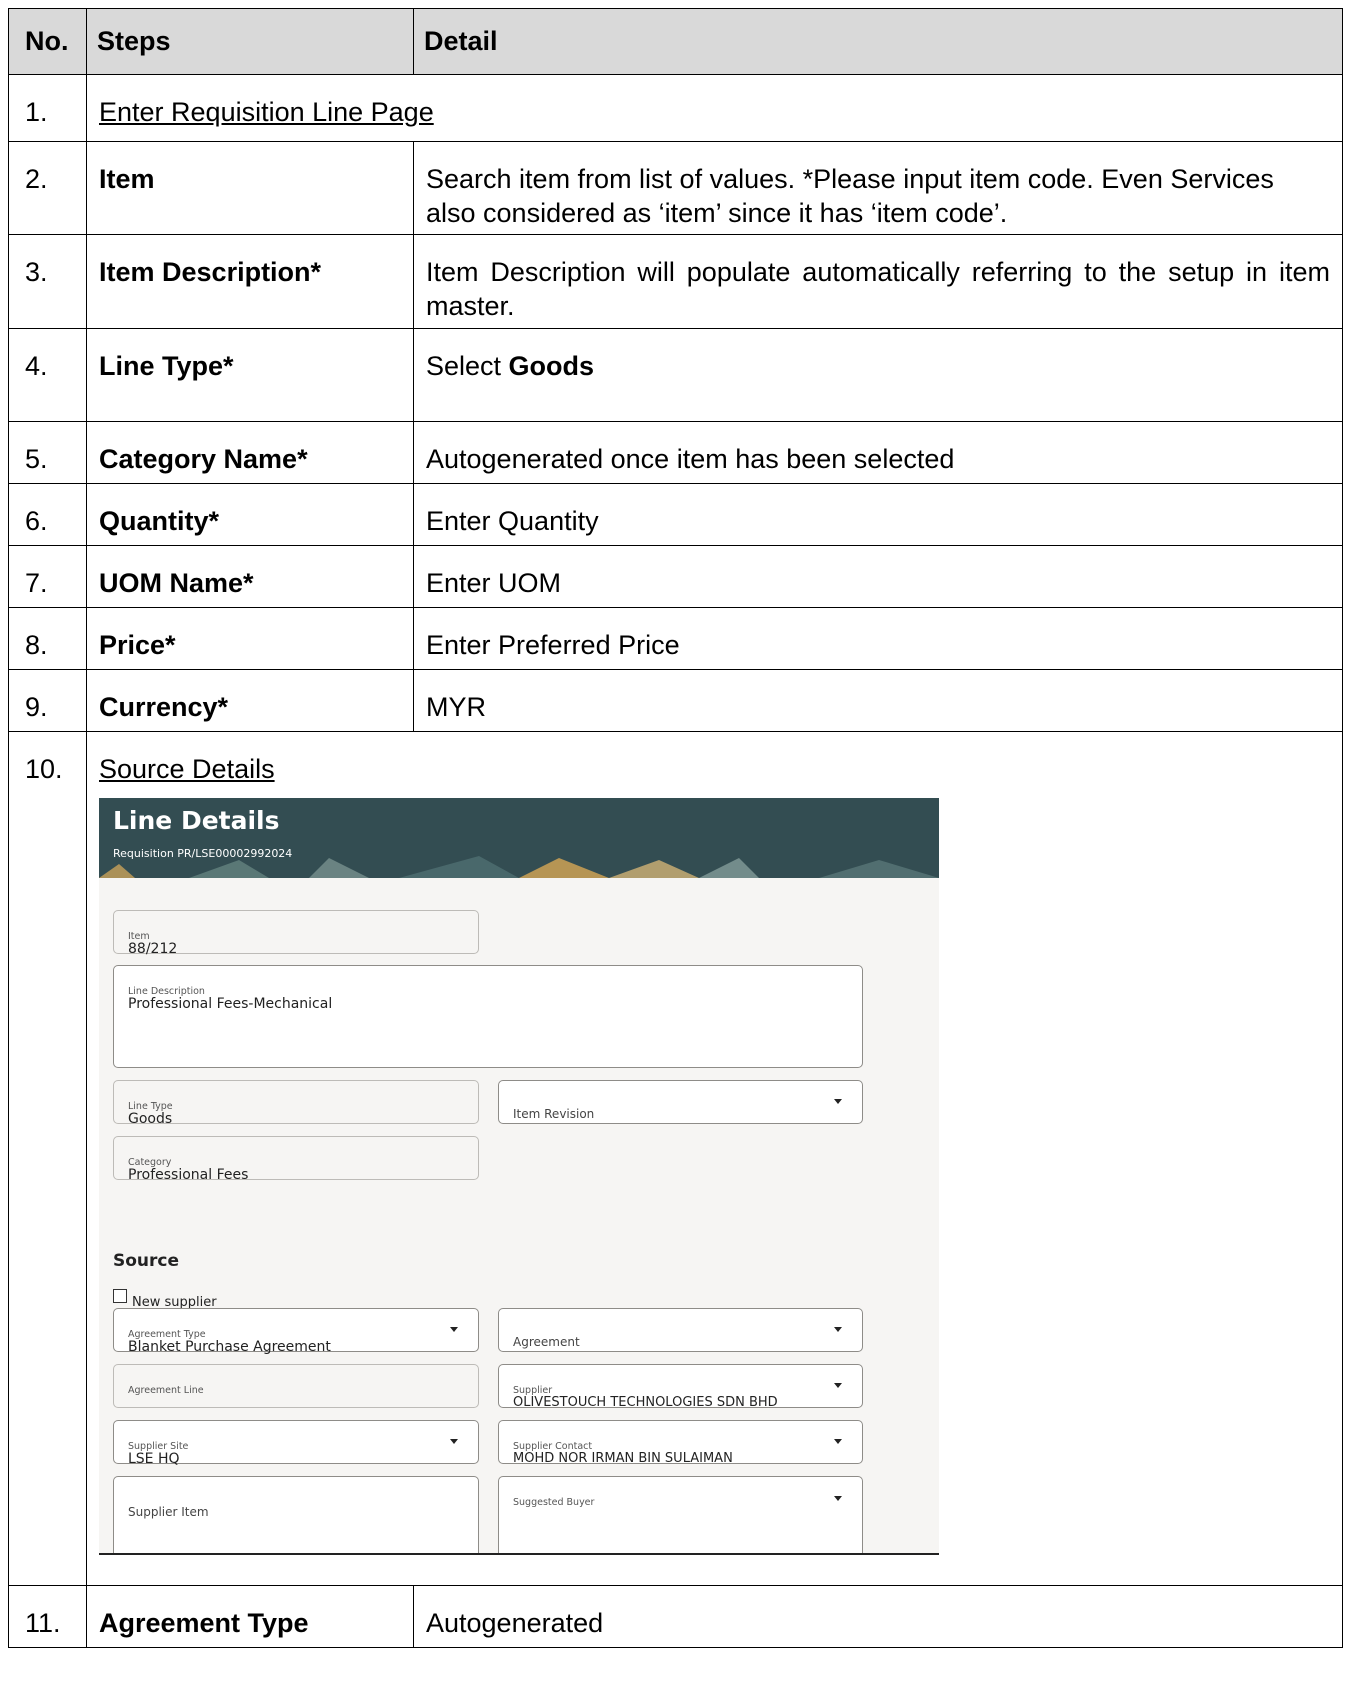 This screenshot has height=1697, width=1351. Describe the element at coordinates (196, 820) in the screenshot. I see `page-title: Line Details` at that location.